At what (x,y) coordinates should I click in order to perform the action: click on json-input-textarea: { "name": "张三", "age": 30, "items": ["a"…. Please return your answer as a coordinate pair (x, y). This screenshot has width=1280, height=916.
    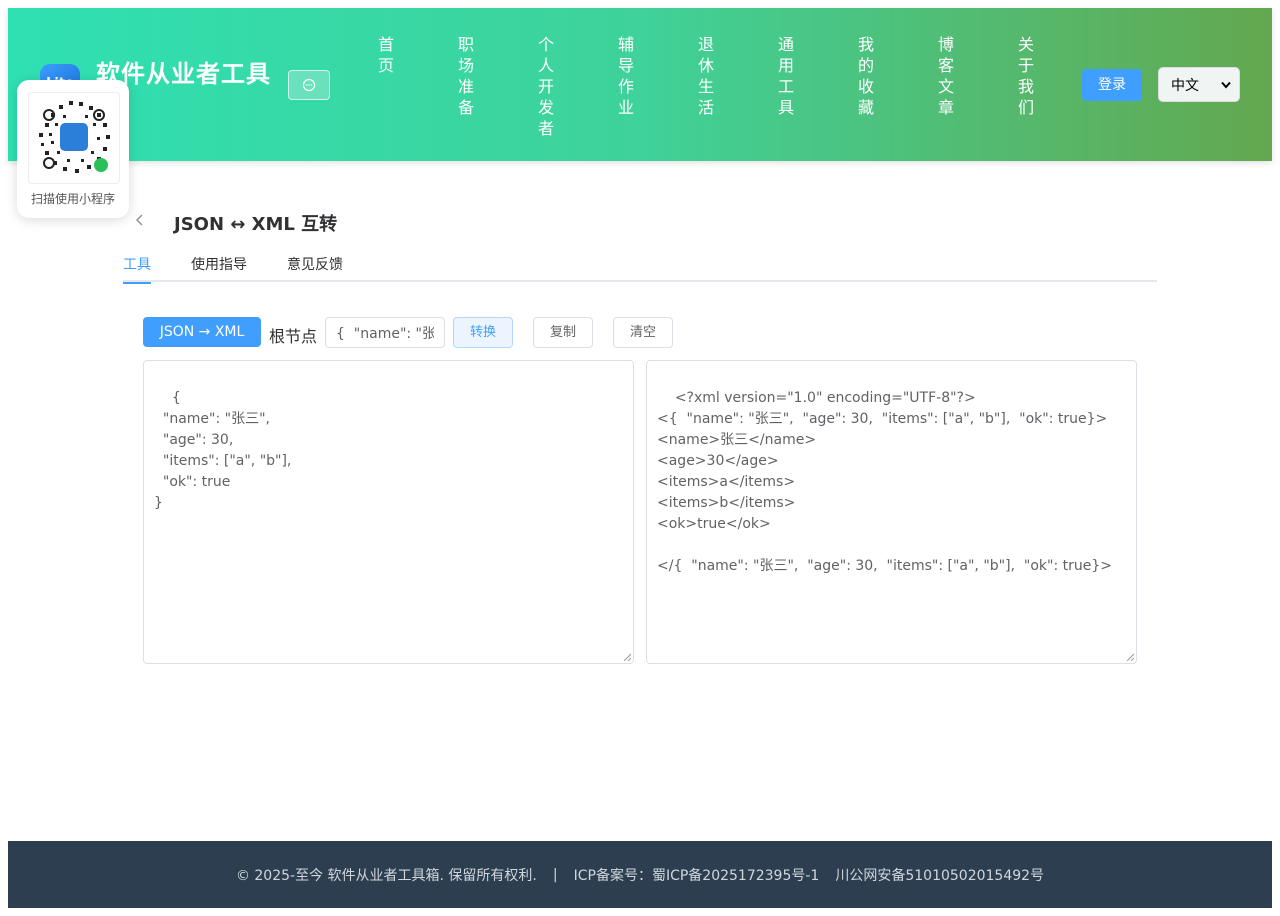
    Looking at the image, I should click on (388, 512).